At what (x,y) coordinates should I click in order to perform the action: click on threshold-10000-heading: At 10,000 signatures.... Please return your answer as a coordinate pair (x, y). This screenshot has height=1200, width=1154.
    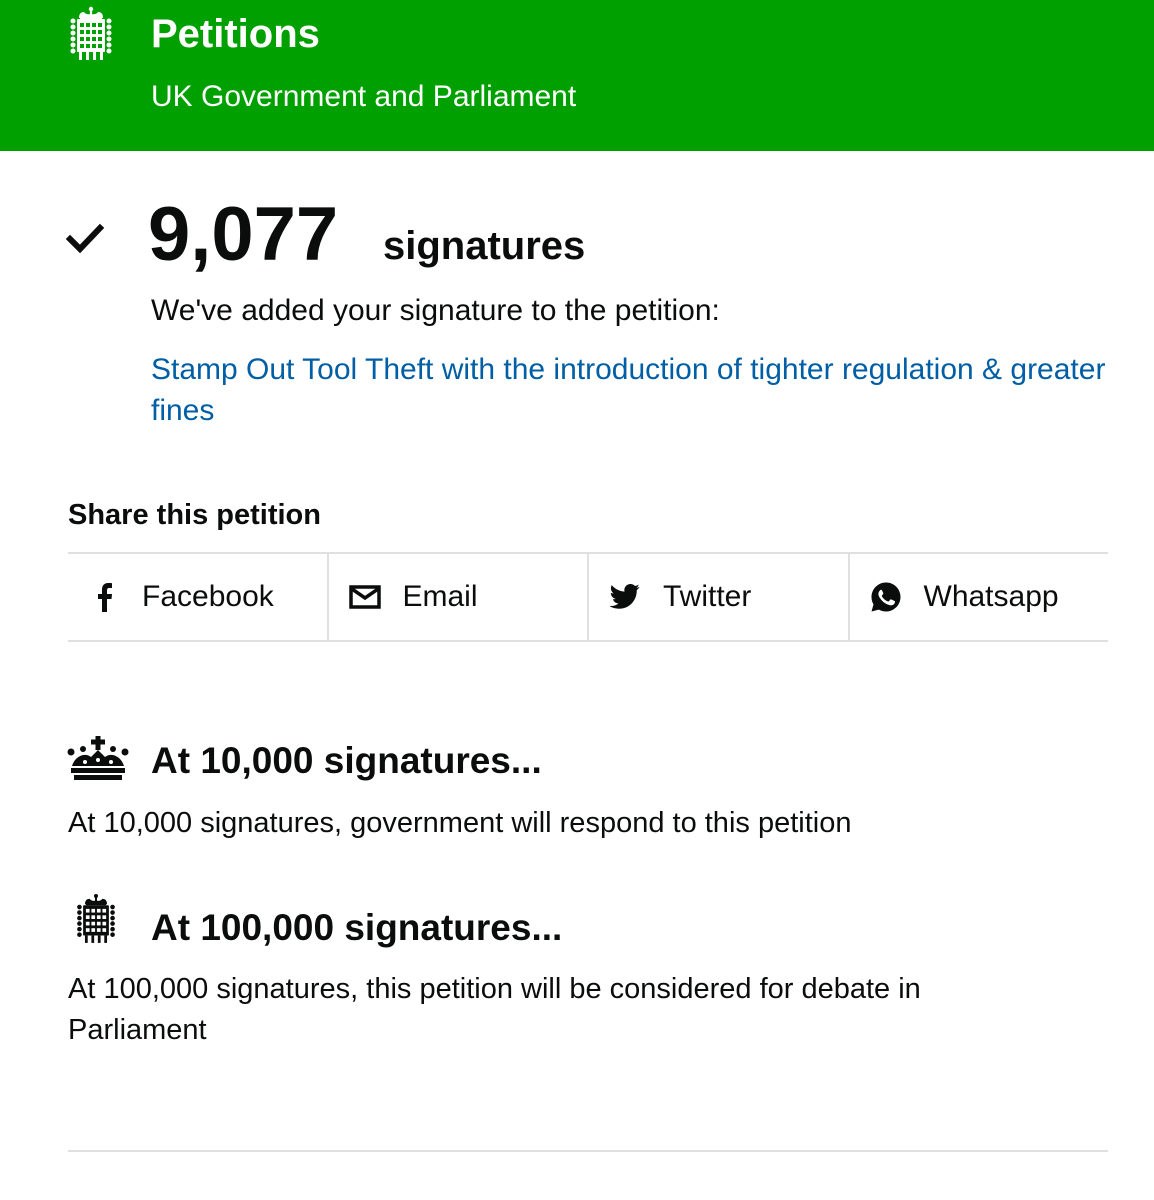
    Looking at the image, I should click on (346, 760).